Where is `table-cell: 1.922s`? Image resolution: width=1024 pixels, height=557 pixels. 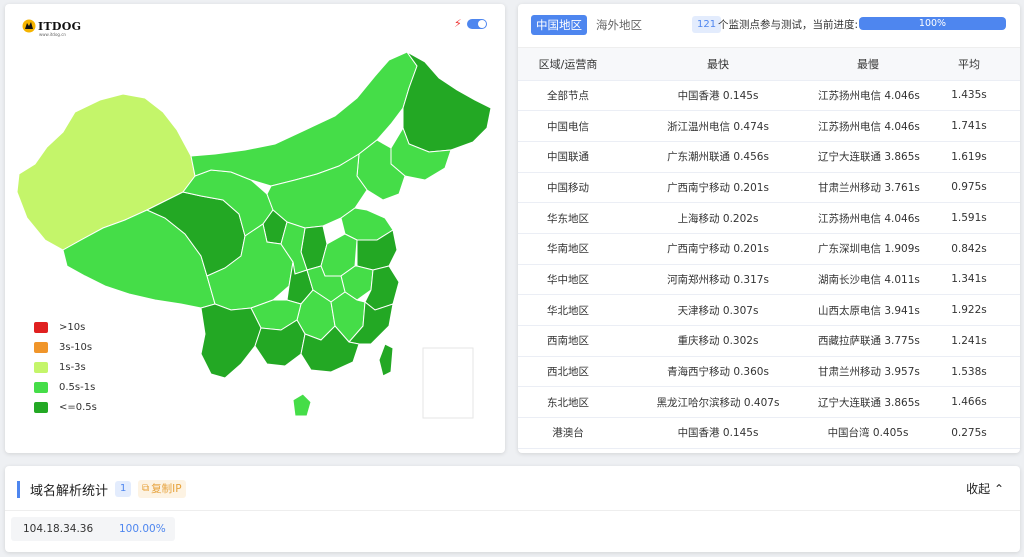
table-cell: 1.922s is located at coordinates (969, 310).